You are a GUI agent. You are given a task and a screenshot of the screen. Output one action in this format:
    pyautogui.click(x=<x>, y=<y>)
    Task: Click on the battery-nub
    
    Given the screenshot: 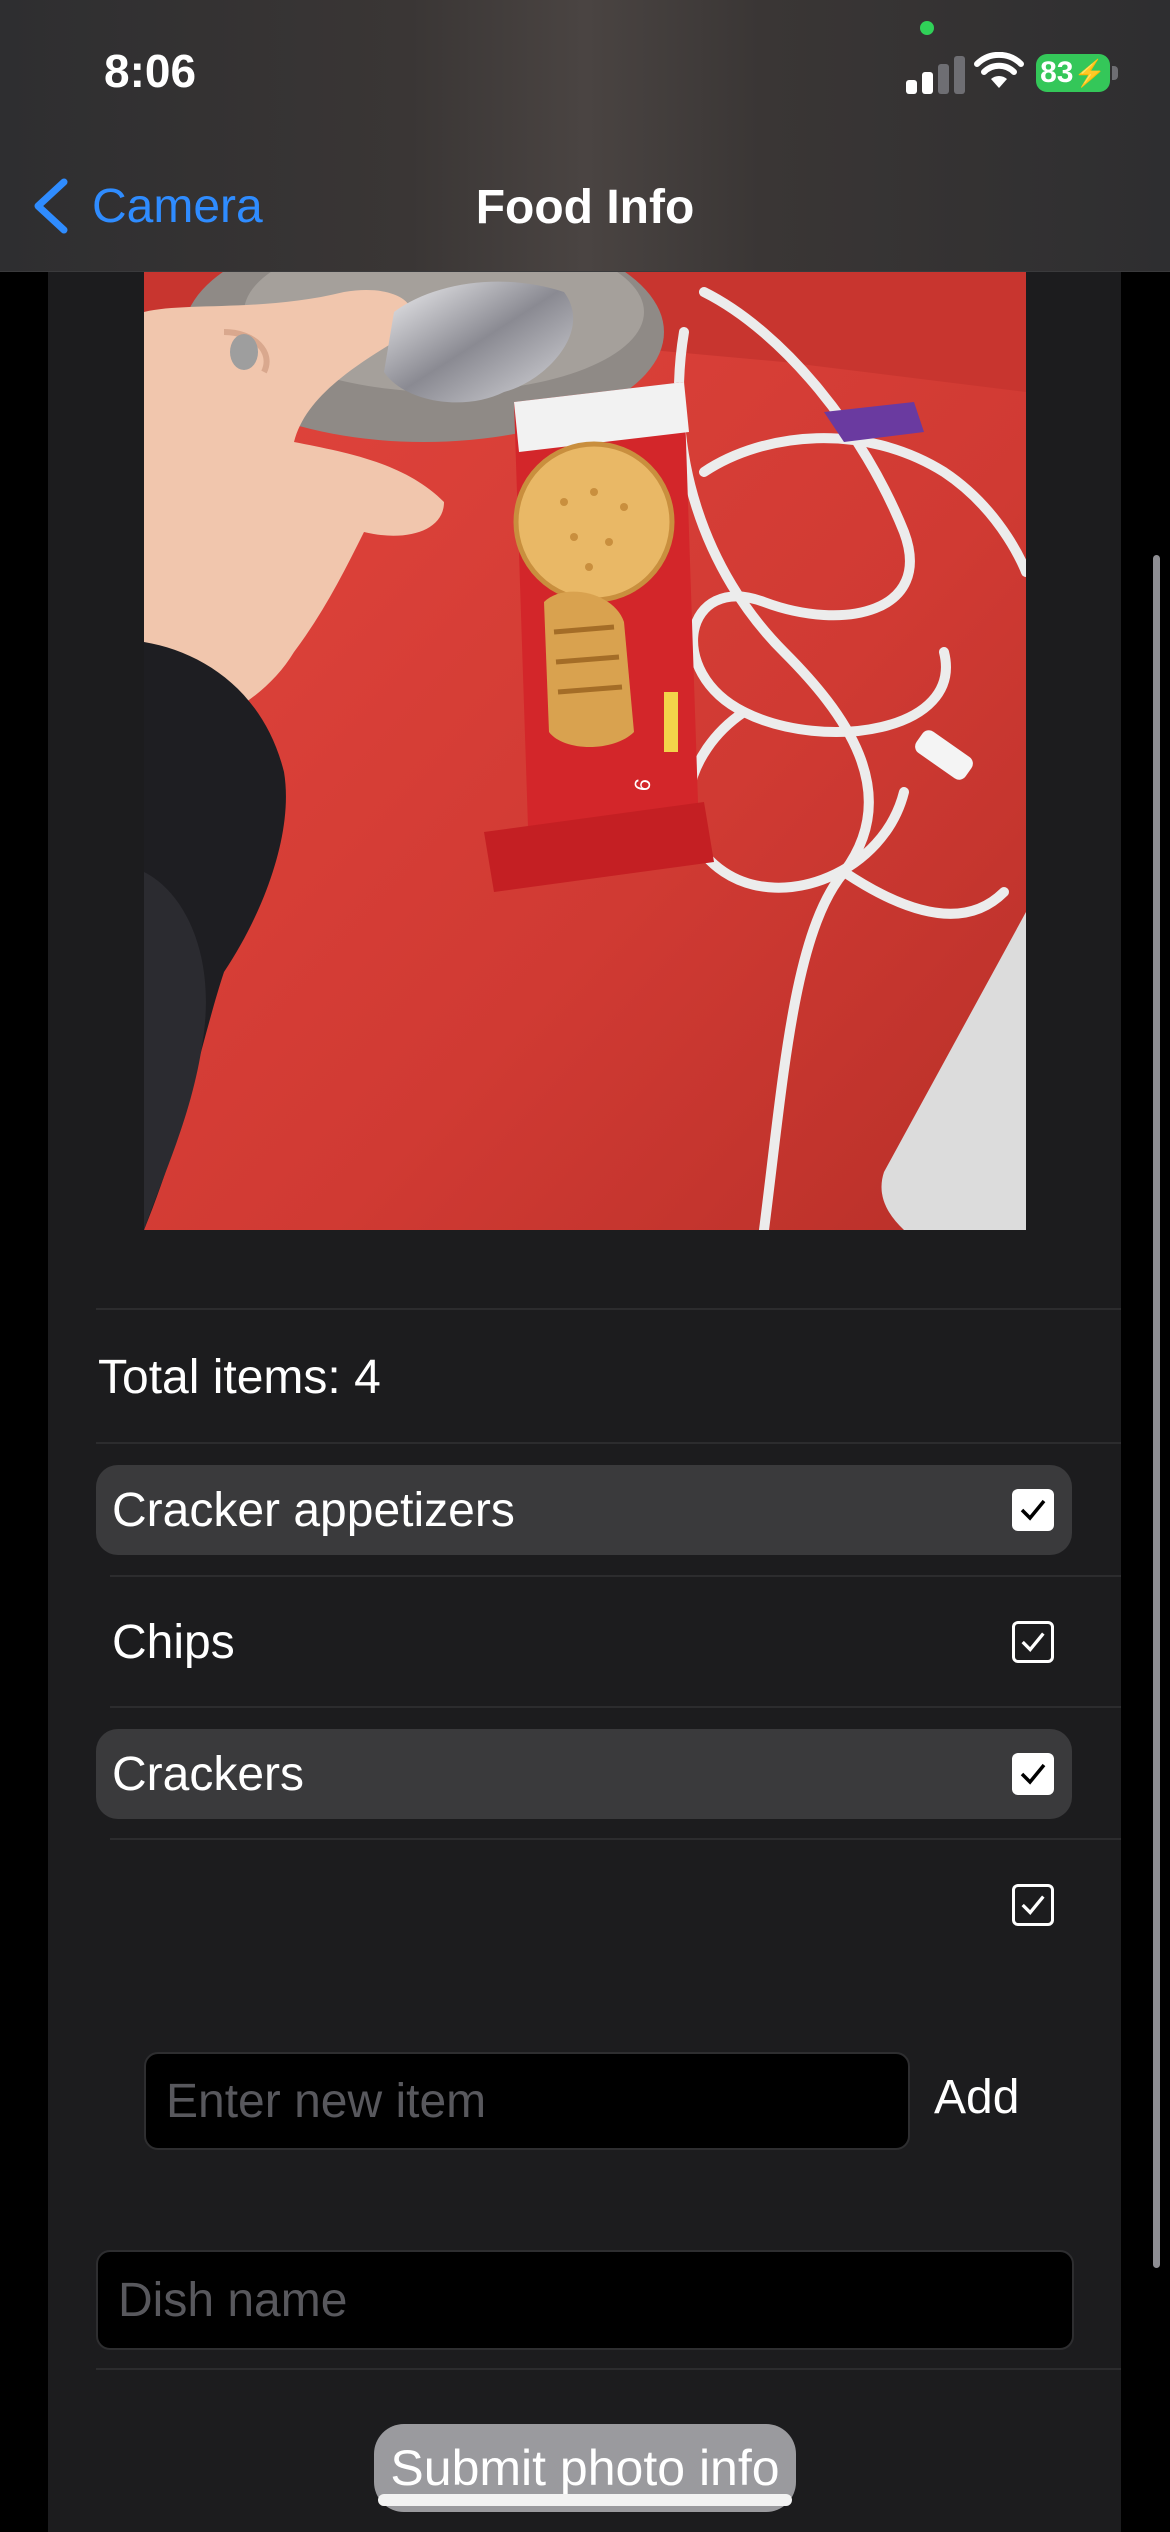 What is the action you would take?
    pyautogui.click(x=1115, y=73)
    